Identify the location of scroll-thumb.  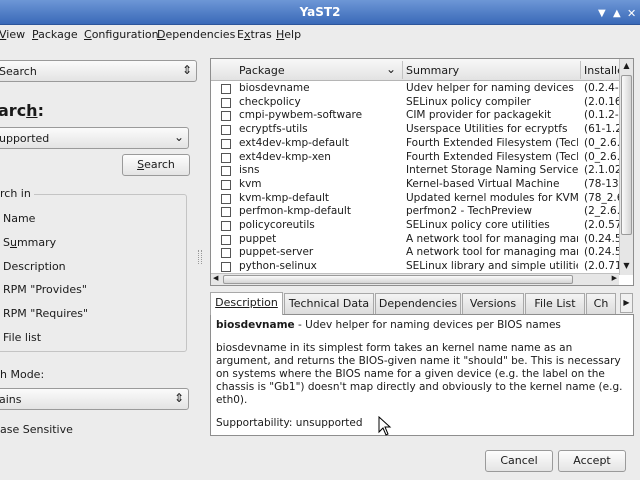
(626, 155).